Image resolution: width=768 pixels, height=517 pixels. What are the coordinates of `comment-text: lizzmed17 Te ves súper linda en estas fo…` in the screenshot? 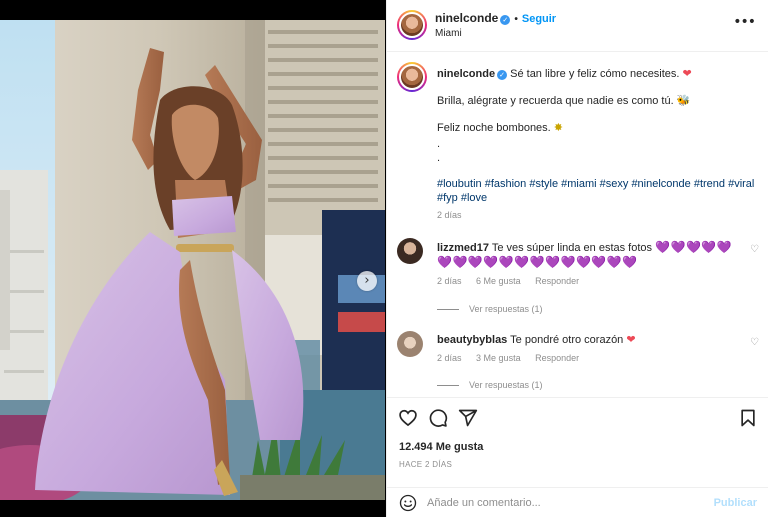 It's located at (587, 255).